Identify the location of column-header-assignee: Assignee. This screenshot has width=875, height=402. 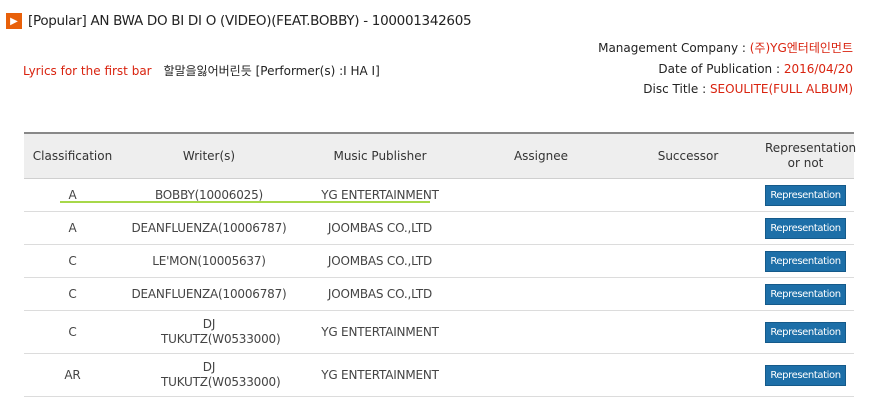
(541, 156).